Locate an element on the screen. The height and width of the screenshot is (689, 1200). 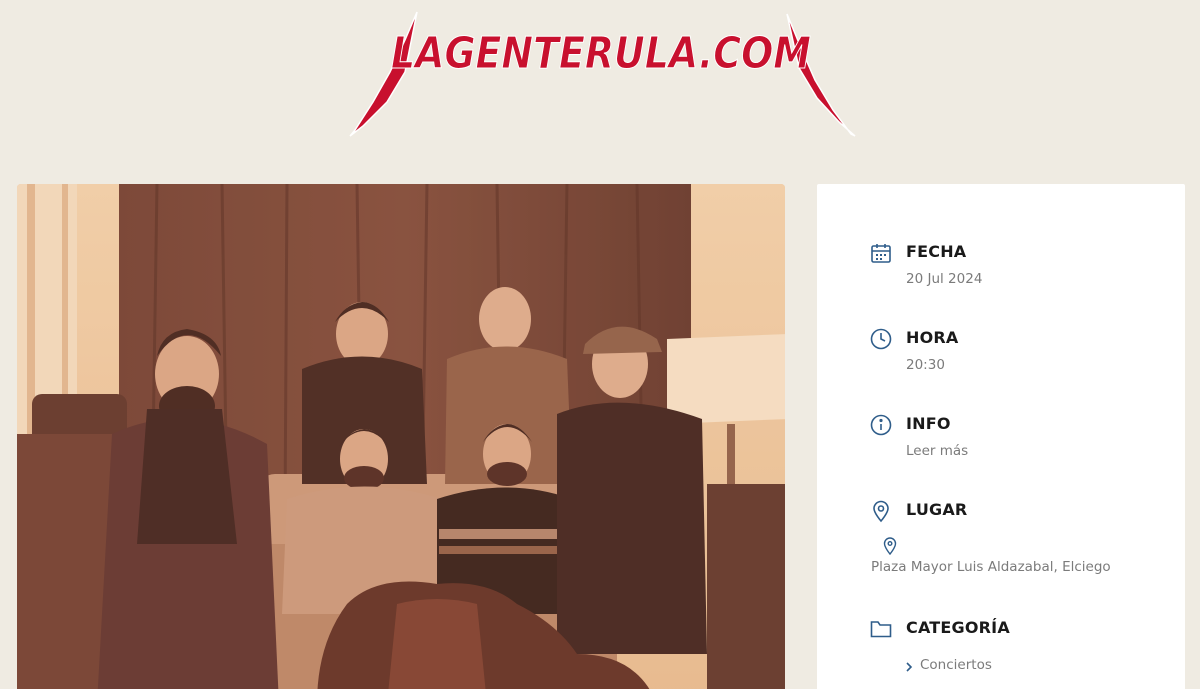
info-label: INFO is located at coordinates (928, 423).